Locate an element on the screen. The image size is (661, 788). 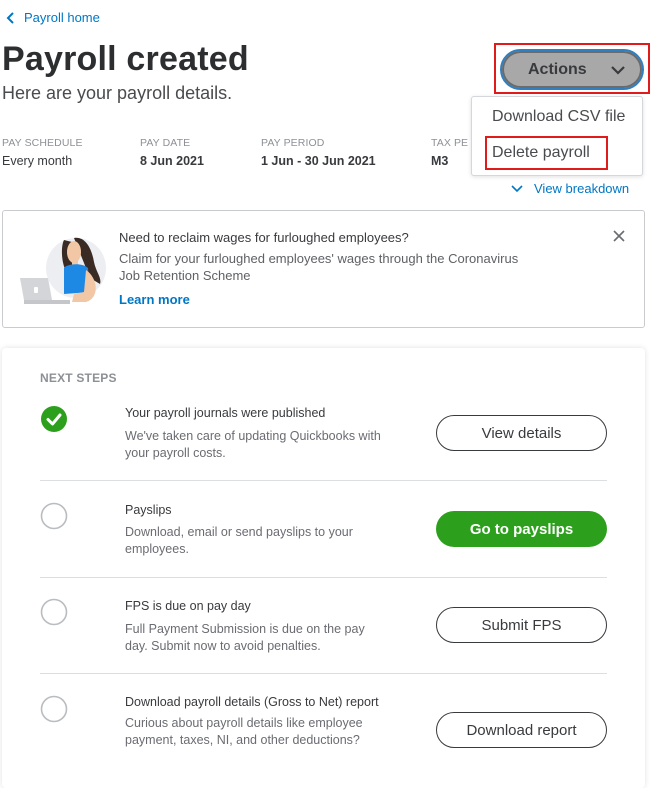
actions-dropdown-button: Actions is located at coordinates (572, 69).